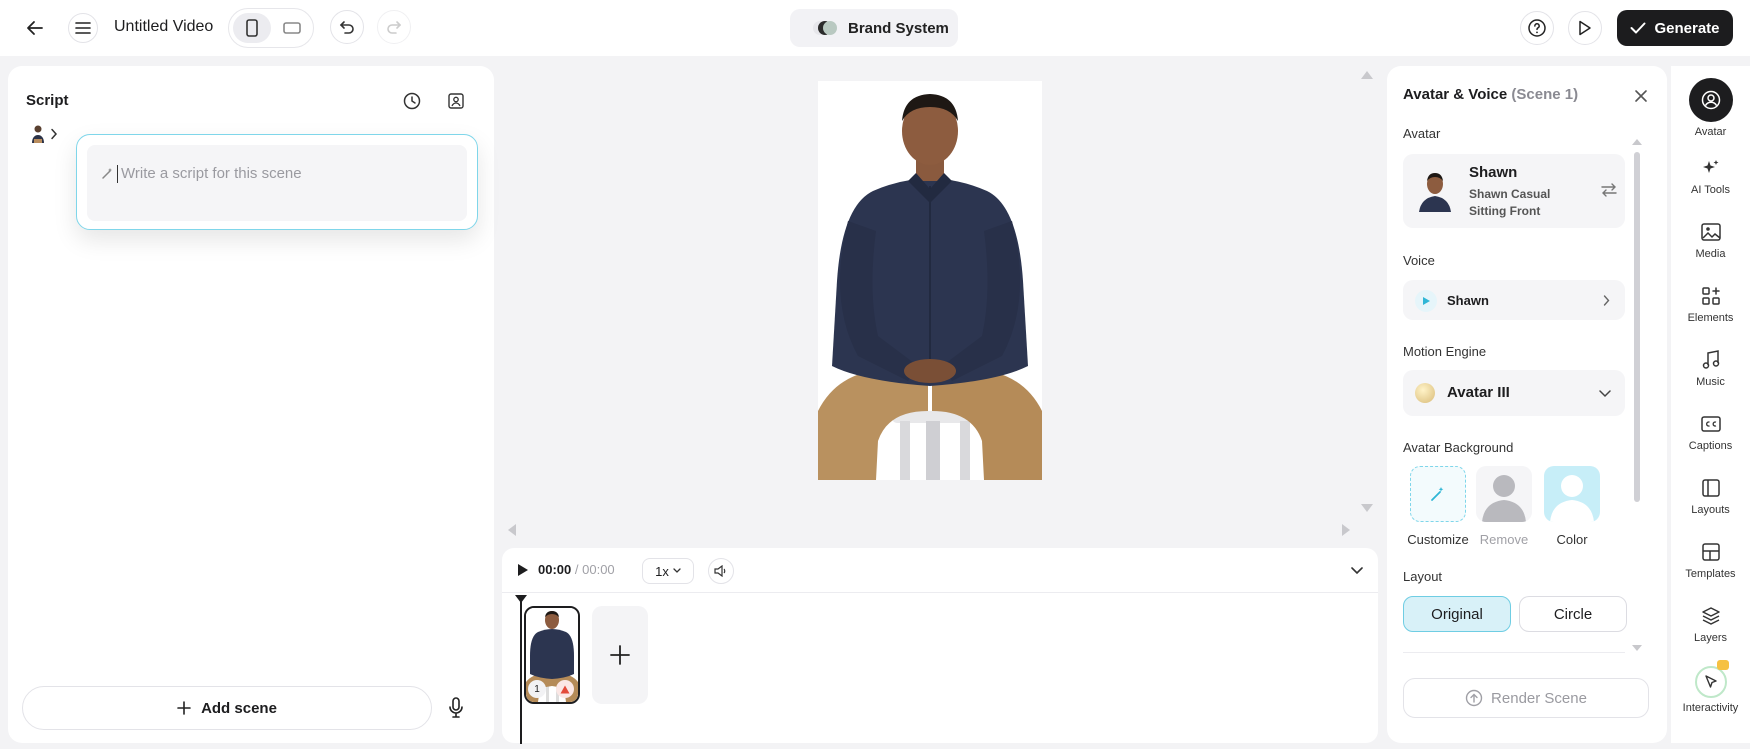  I want to click on speed-value: 1x, so click(662, 571).